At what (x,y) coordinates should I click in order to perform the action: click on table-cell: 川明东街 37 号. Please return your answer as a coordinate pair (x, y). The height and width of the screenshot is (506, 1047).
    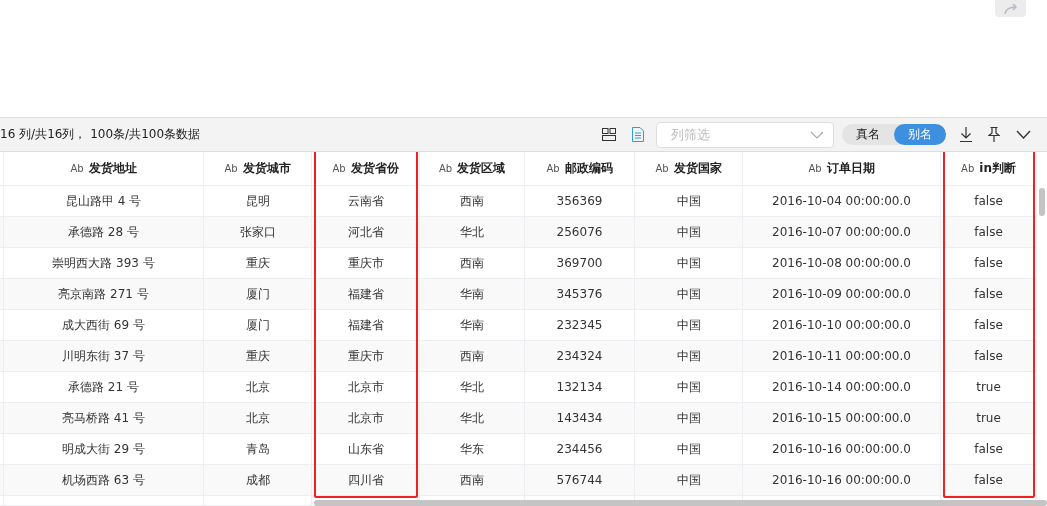
    Looking at the image, I should click on (104, 356).